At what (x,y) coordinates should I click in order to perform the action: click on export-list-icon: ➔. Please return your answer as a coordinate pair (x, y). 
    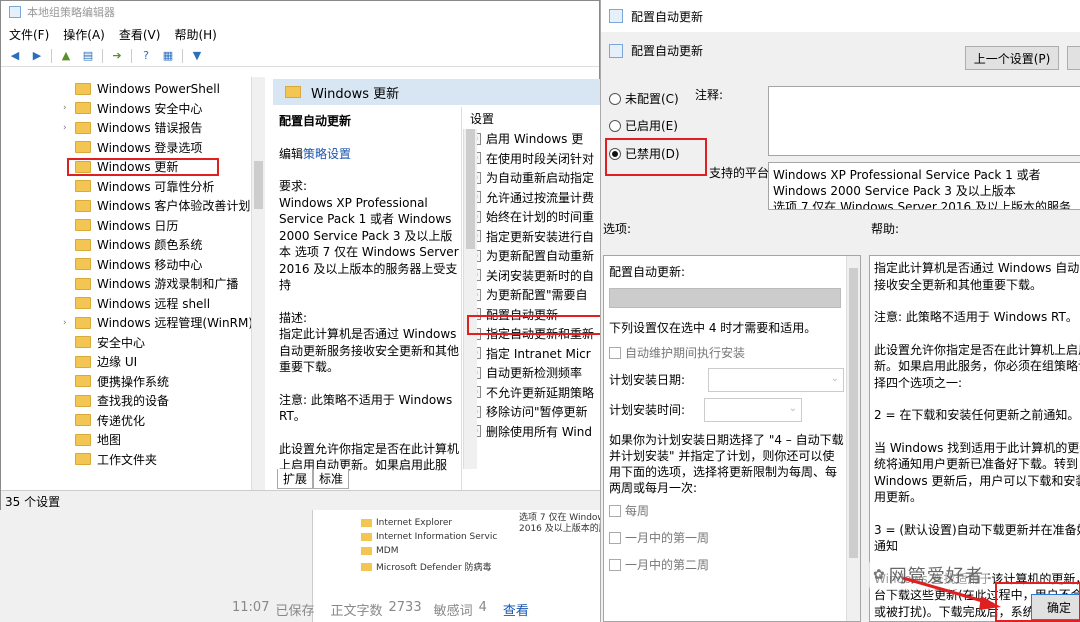
    Looking at the image, I should click on (117, 56).